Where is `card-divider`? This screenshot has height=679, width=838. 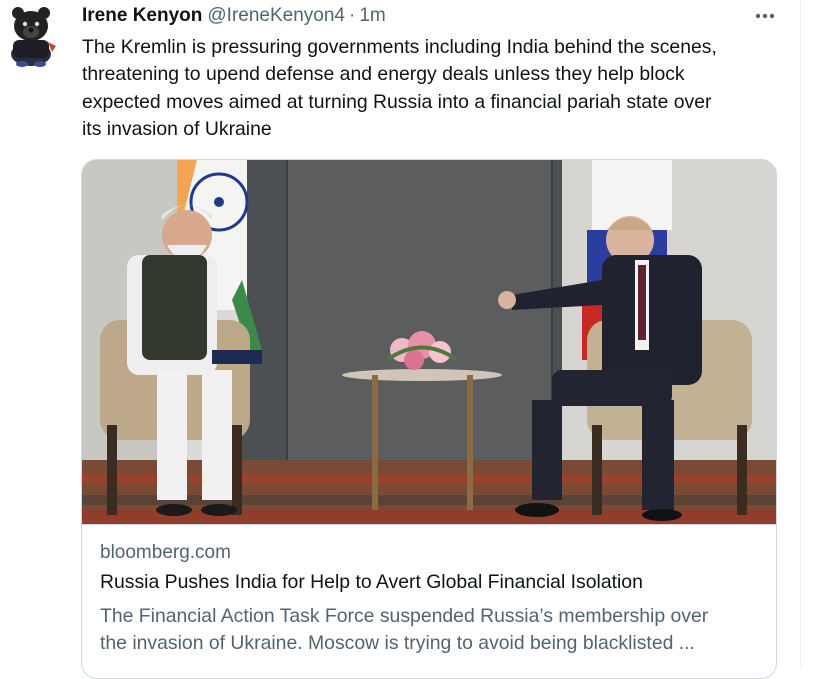 card-divider is located at coordinates (429, 524).